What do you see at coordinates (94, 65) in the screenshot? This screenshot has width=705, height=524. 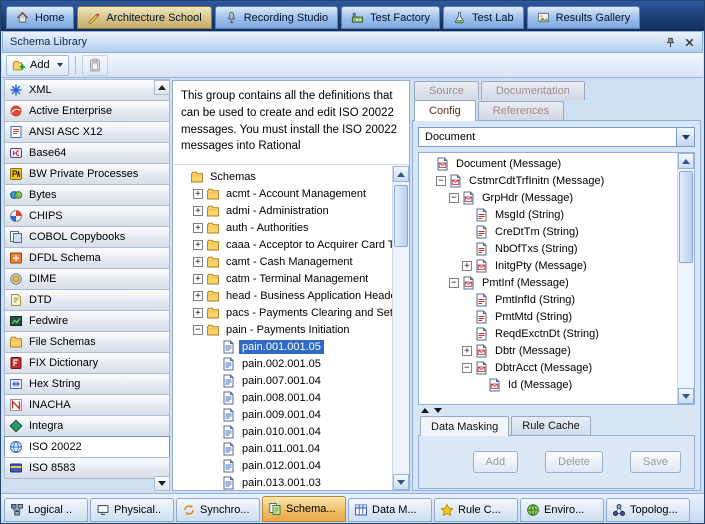 I see `paste-button` at bounding box center [94, 65].